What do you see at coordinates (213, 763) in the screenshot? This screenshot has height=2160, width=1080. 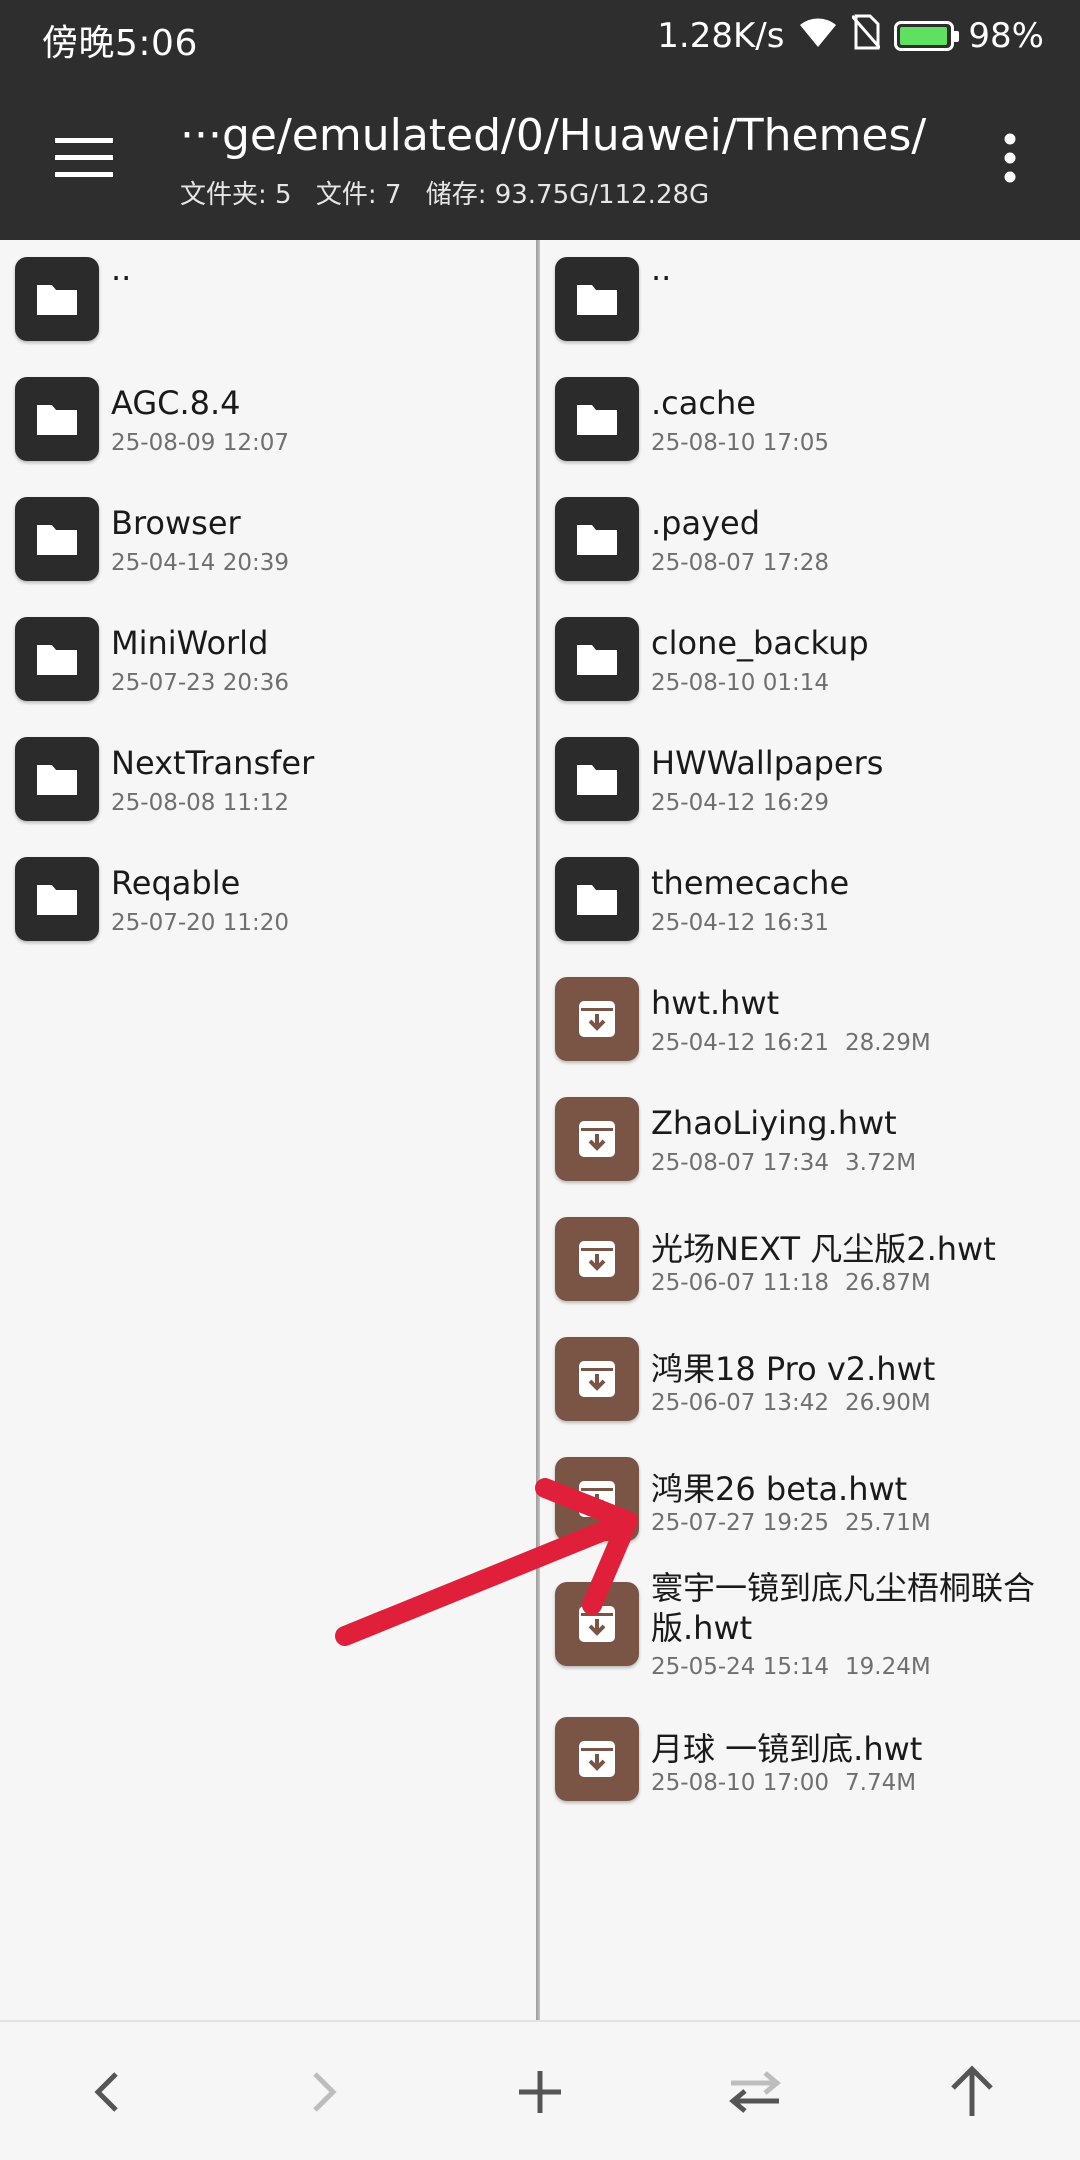 I see `file-name: NextTransfer` at bounding box center [213, 763].